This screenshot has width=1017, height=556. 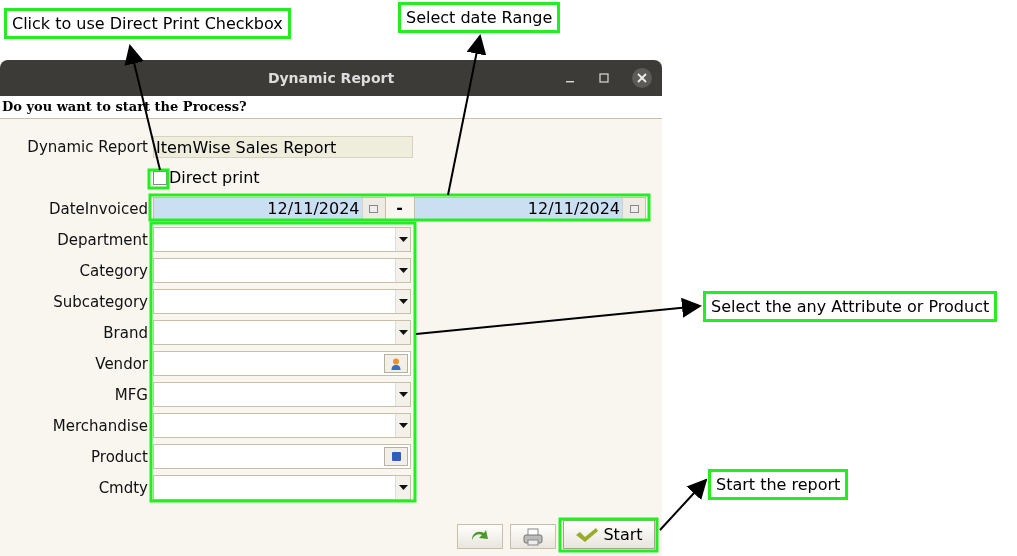 What do you see at coordinates (113, 270) in the screenshot?
I see `field-label: Category` at bounding box center [113, 270].